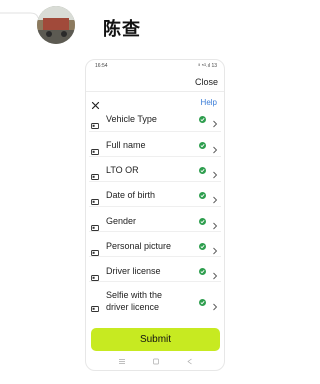 The image size is (320, 384). I want to click on list-item-label-line1: Selfie with the, so click(134, 295).